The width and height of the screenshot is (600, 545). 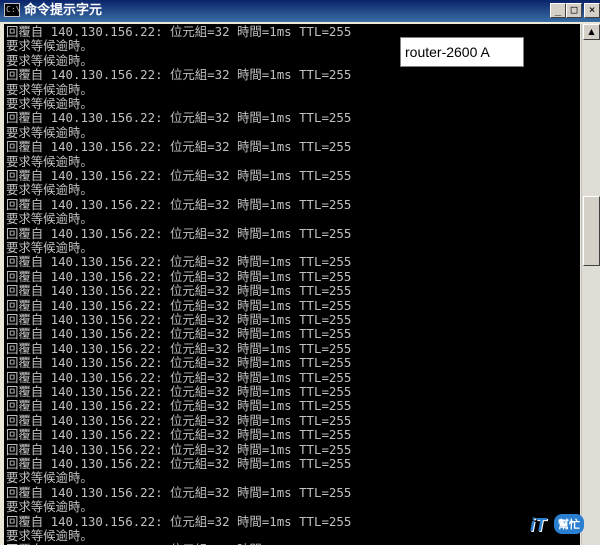 I want to click on console-app-icon: C:\, so click(x=12, y=10).